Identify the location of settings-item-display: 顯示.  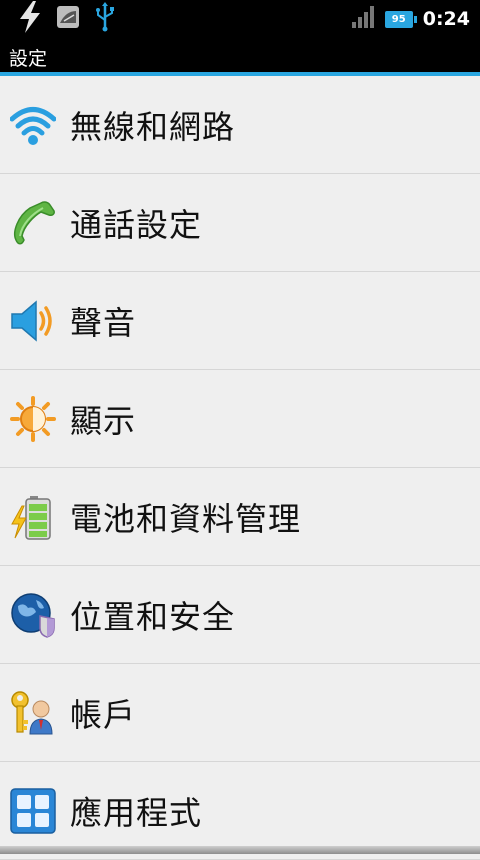
(240, 419).